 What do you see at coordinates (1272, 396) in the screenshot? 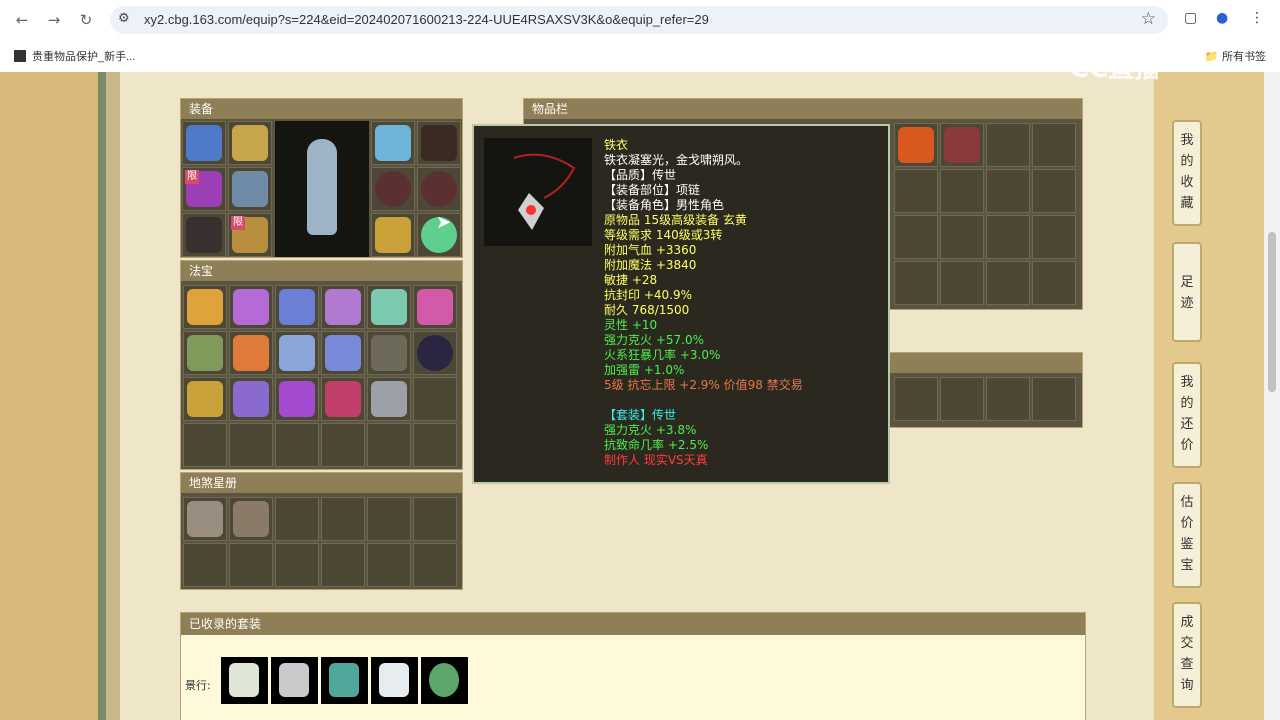
I see `scrollbar` at bounding box center [1272, 396].